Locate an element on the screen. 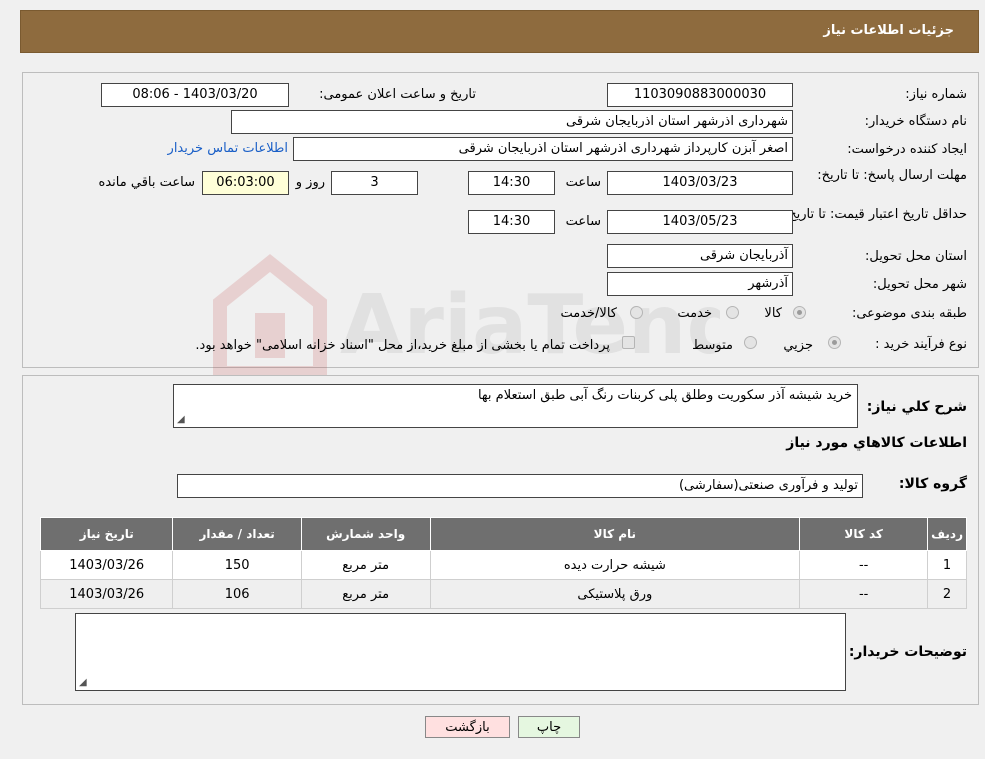 Image resolution: width=985 pixels, height=759 pixels. cell-name: ورق پلاستیکی is located at coordinates (615, 594).